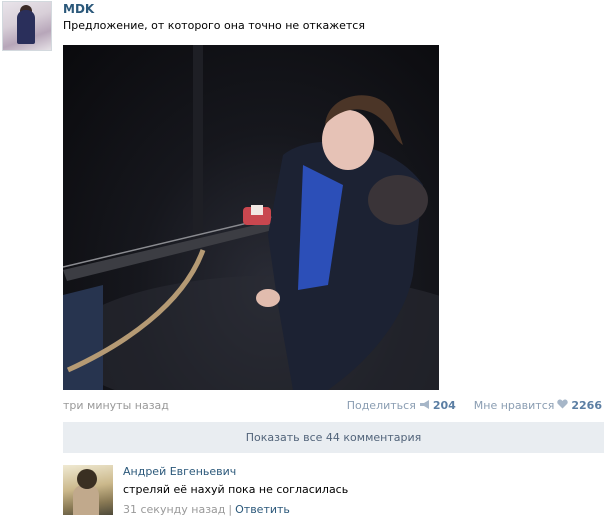 This screenshot has width=604, height=519. Describe the element at coordinates (87, 479) in the screenshot. I see `comment-avatar-head` at that location.